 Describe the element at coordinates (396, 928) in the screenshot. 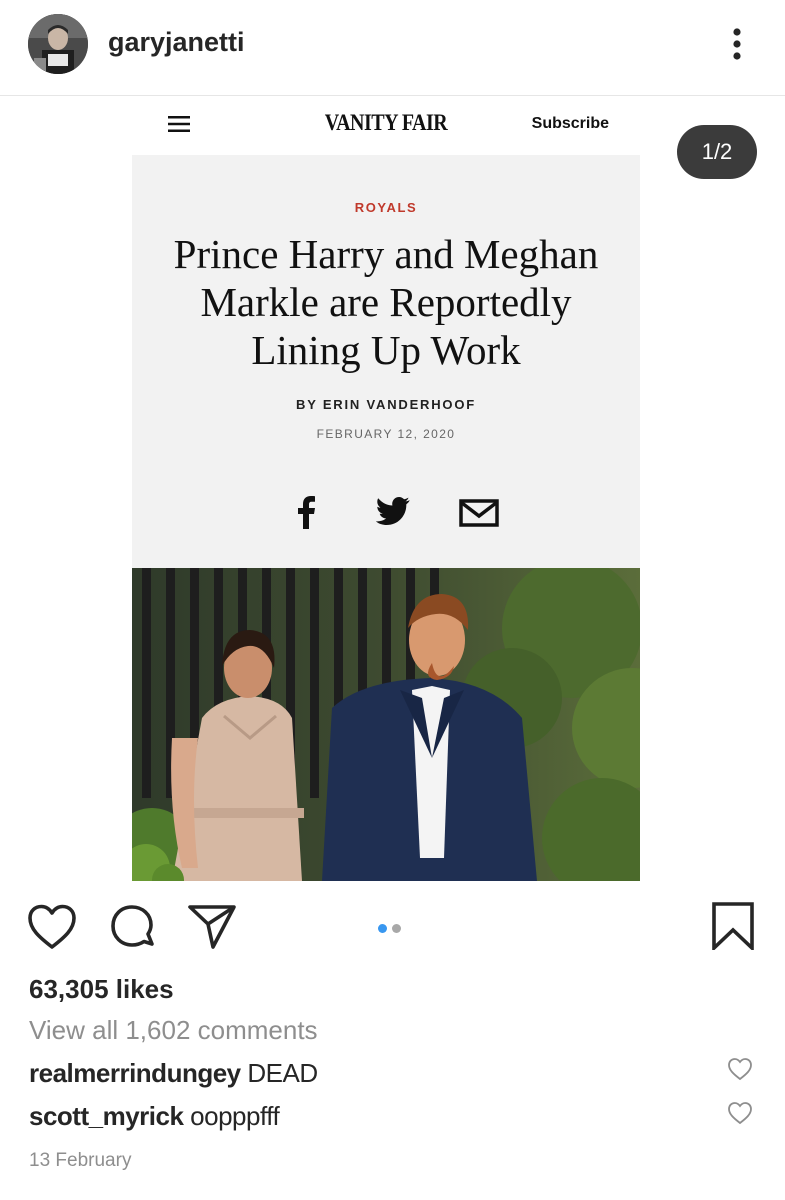

I see `carousel-dot` at that location.